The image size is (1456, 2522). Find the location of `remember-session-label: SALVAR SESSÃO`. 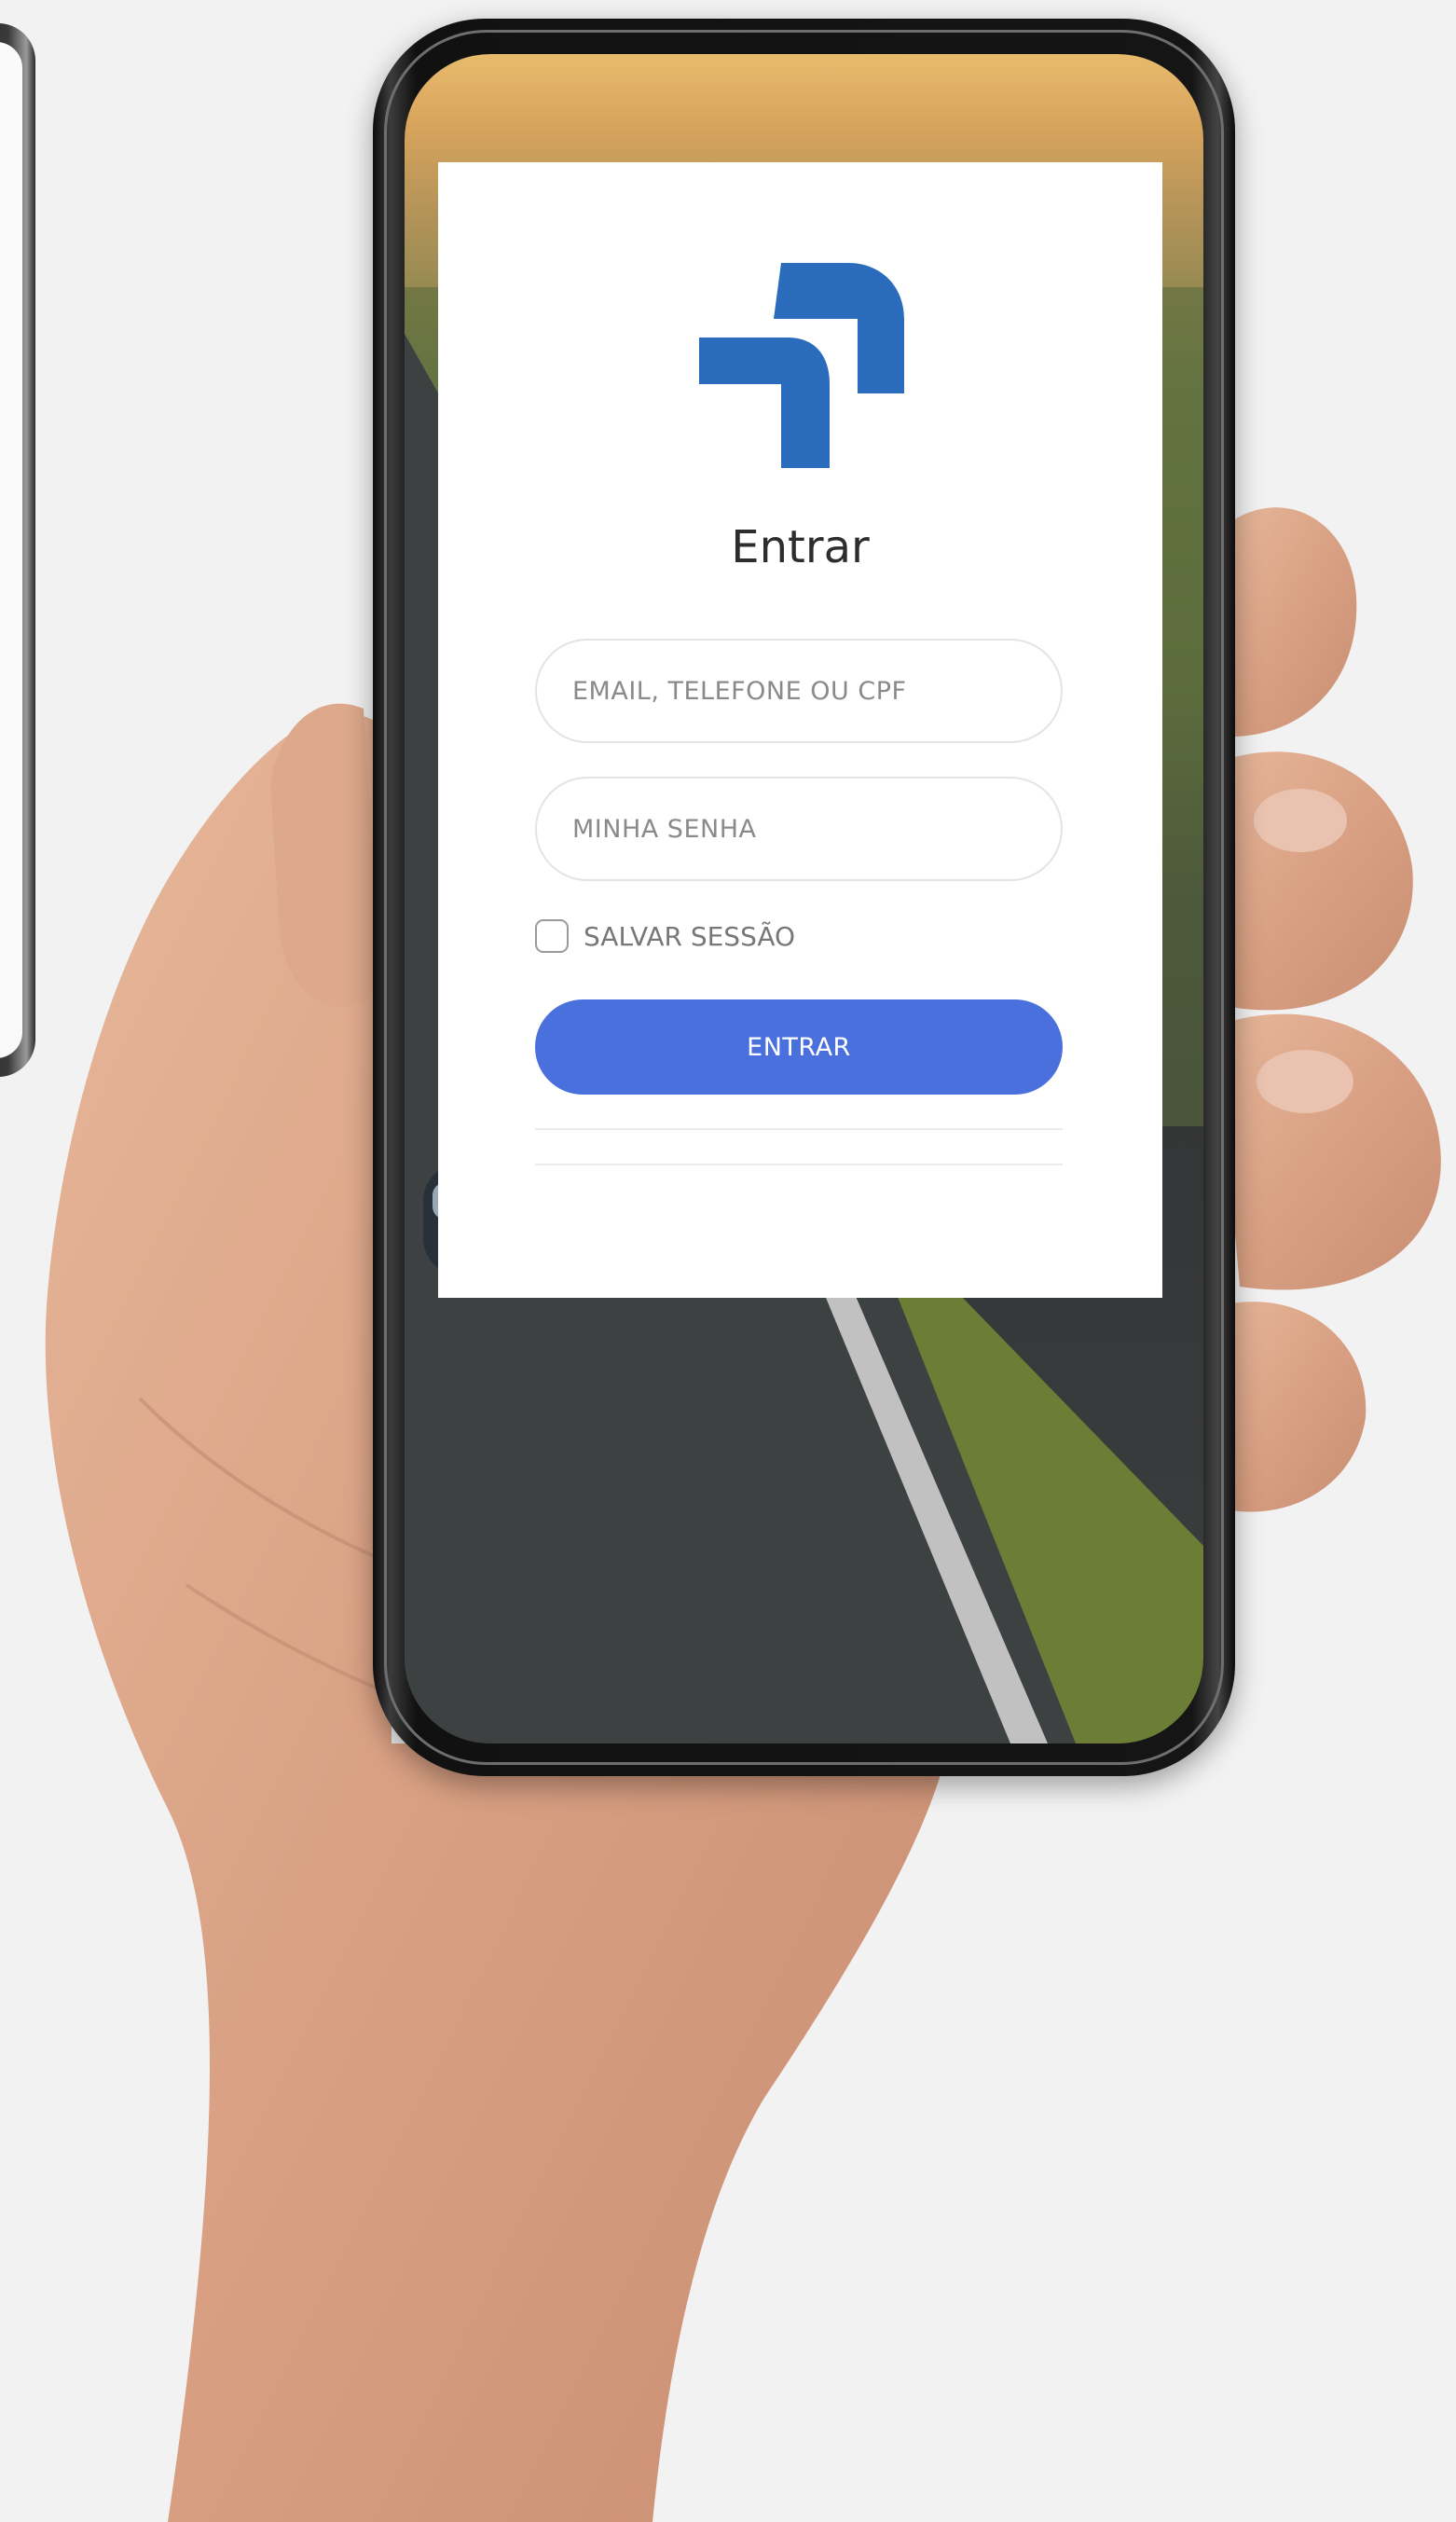

remember-session-label: SALVAR SESSÃO is located at coordinates (690, 936).